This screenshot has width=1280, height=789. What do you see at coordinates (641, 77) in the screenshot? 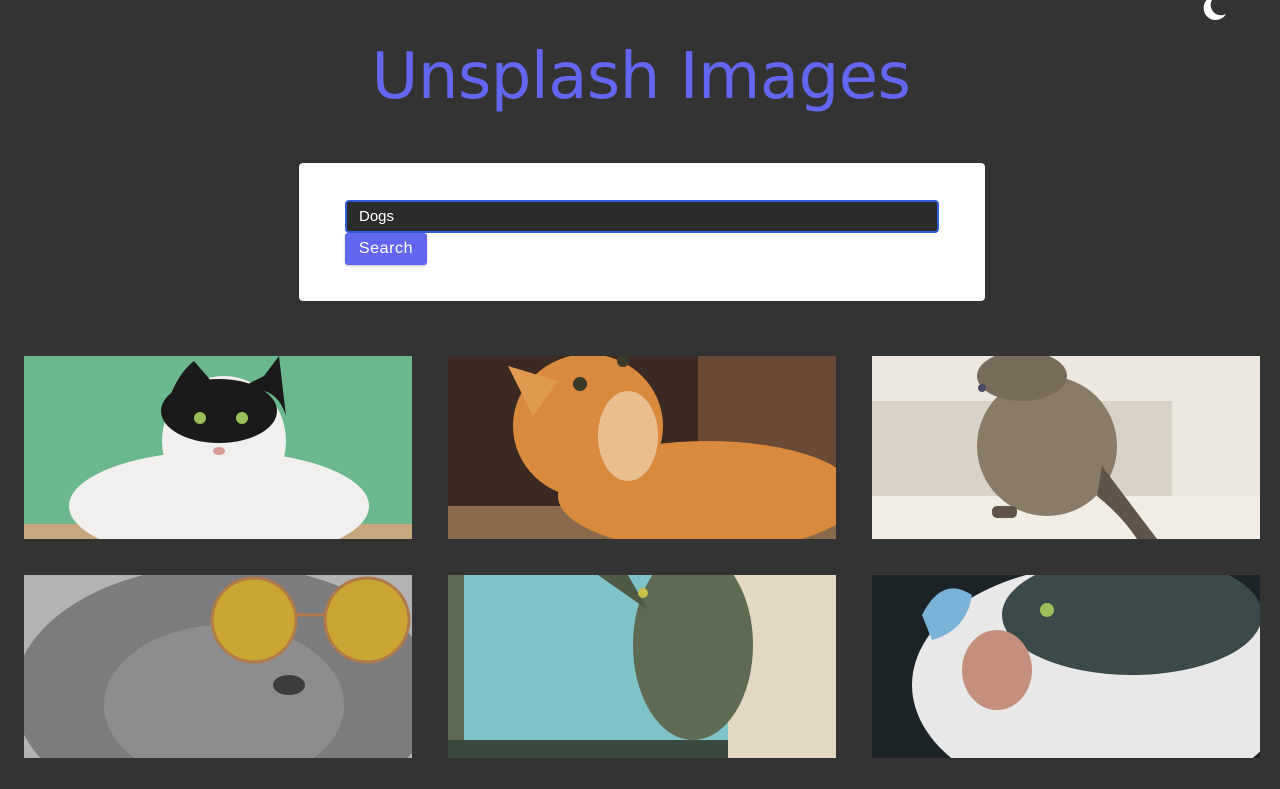
I see `page-title: Unsplash Images` at bounding box center [641, 77].